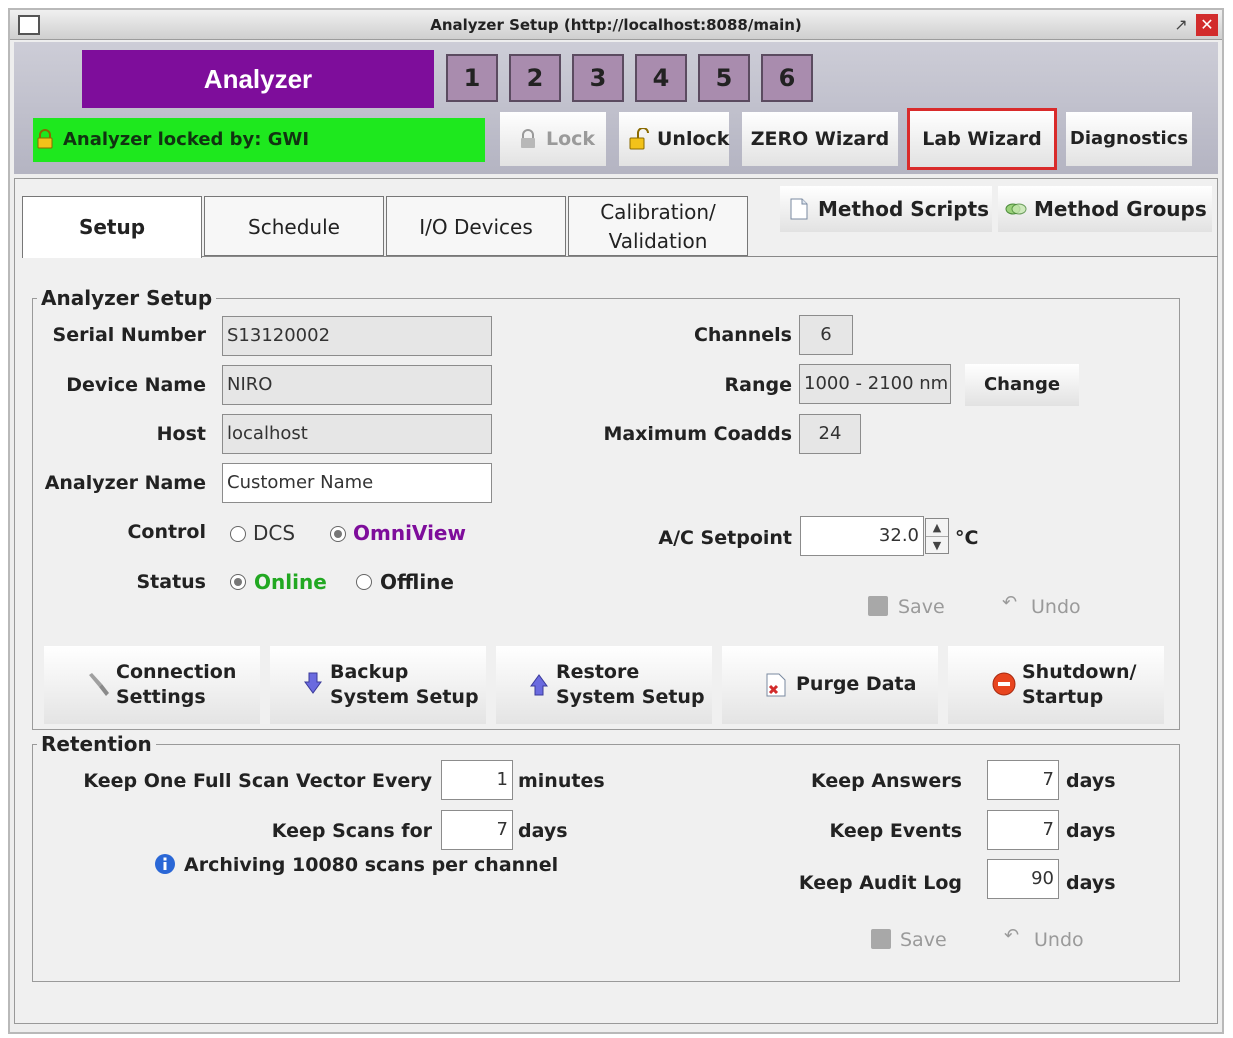 The width and height of the screenshot is (1233, 1038). I want to click on tab-schedule: Schedule, so click(294, 226).